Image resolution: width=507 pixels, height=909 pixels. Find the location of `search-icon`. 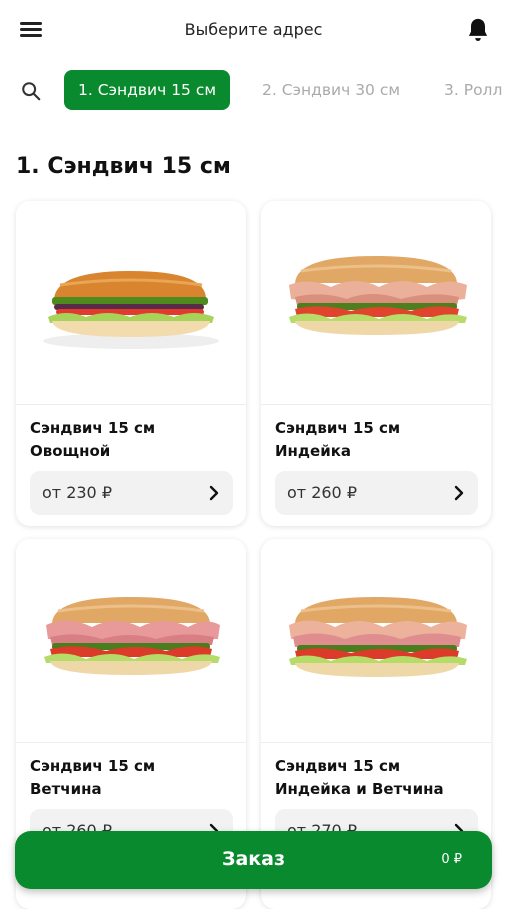

search-icon is located at coordinates (31, 91).